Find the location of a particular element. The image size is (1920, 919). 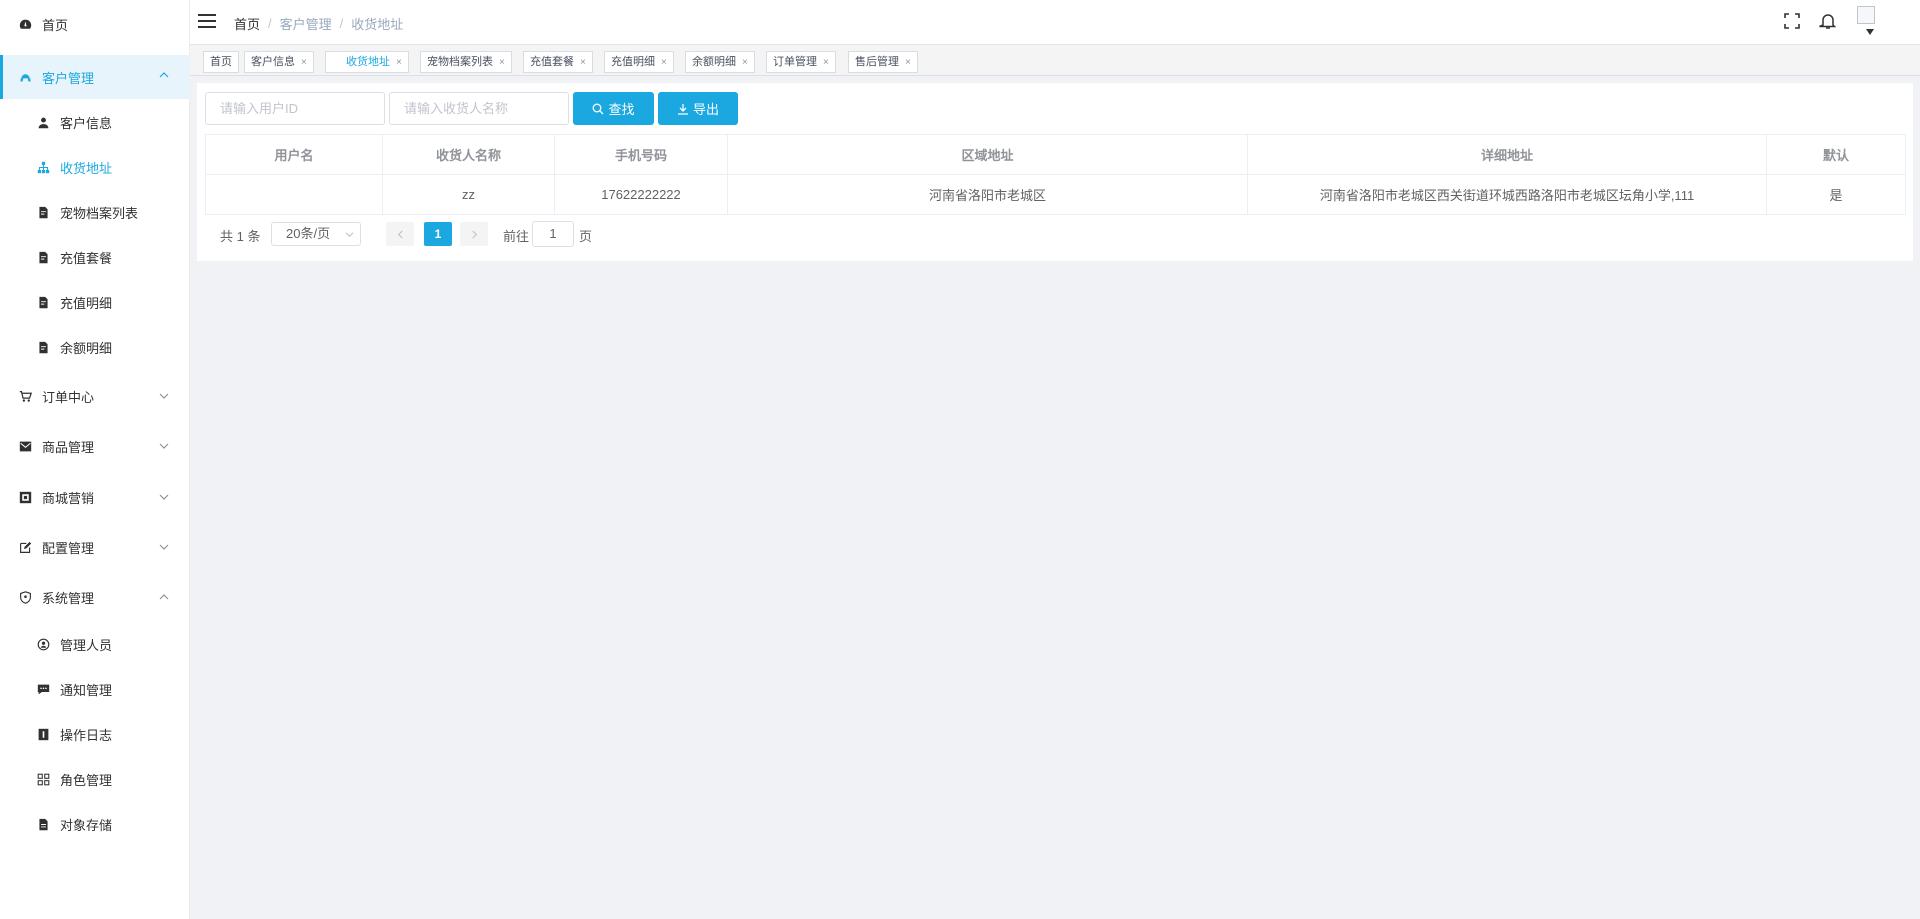

tag-recharge-package: 充值套餐 × is located at coordinates (558, 62).